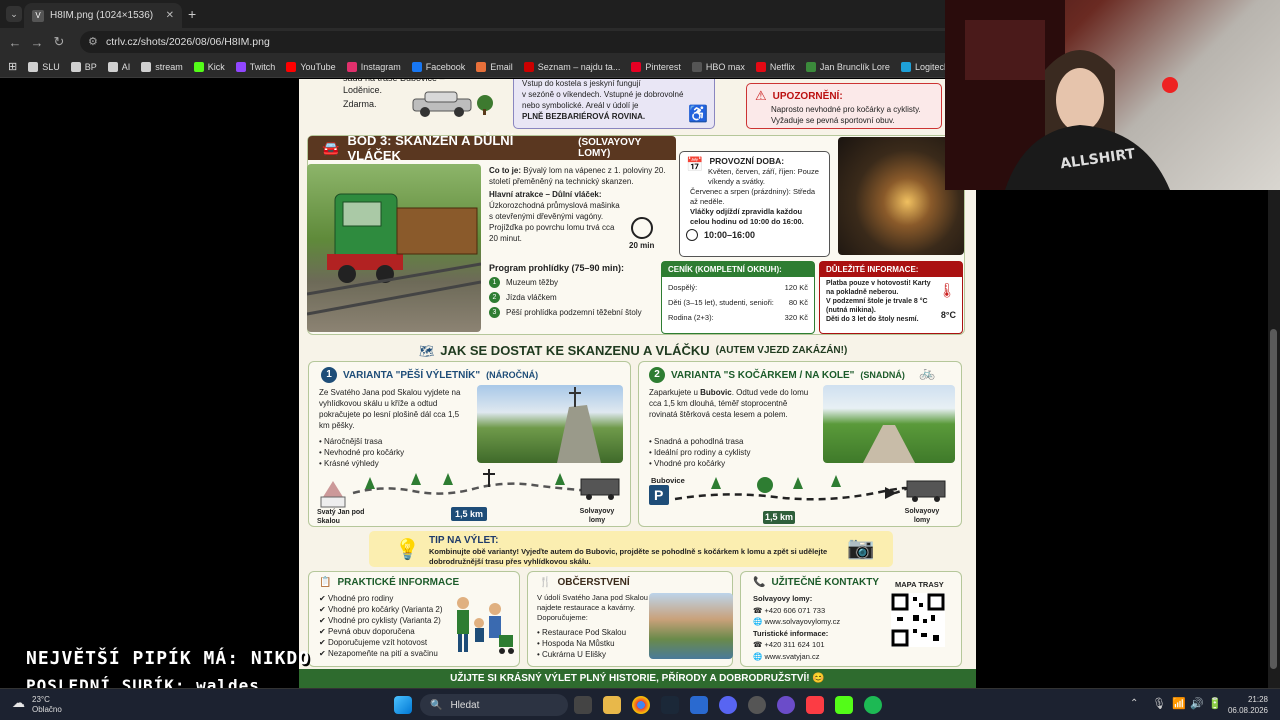 This screenshot has width=1280, height=720. What do you see at coordinates (44, 66) in the screenshot?
I see `bookmark-item: SLU` at bounding box center [44, 66].